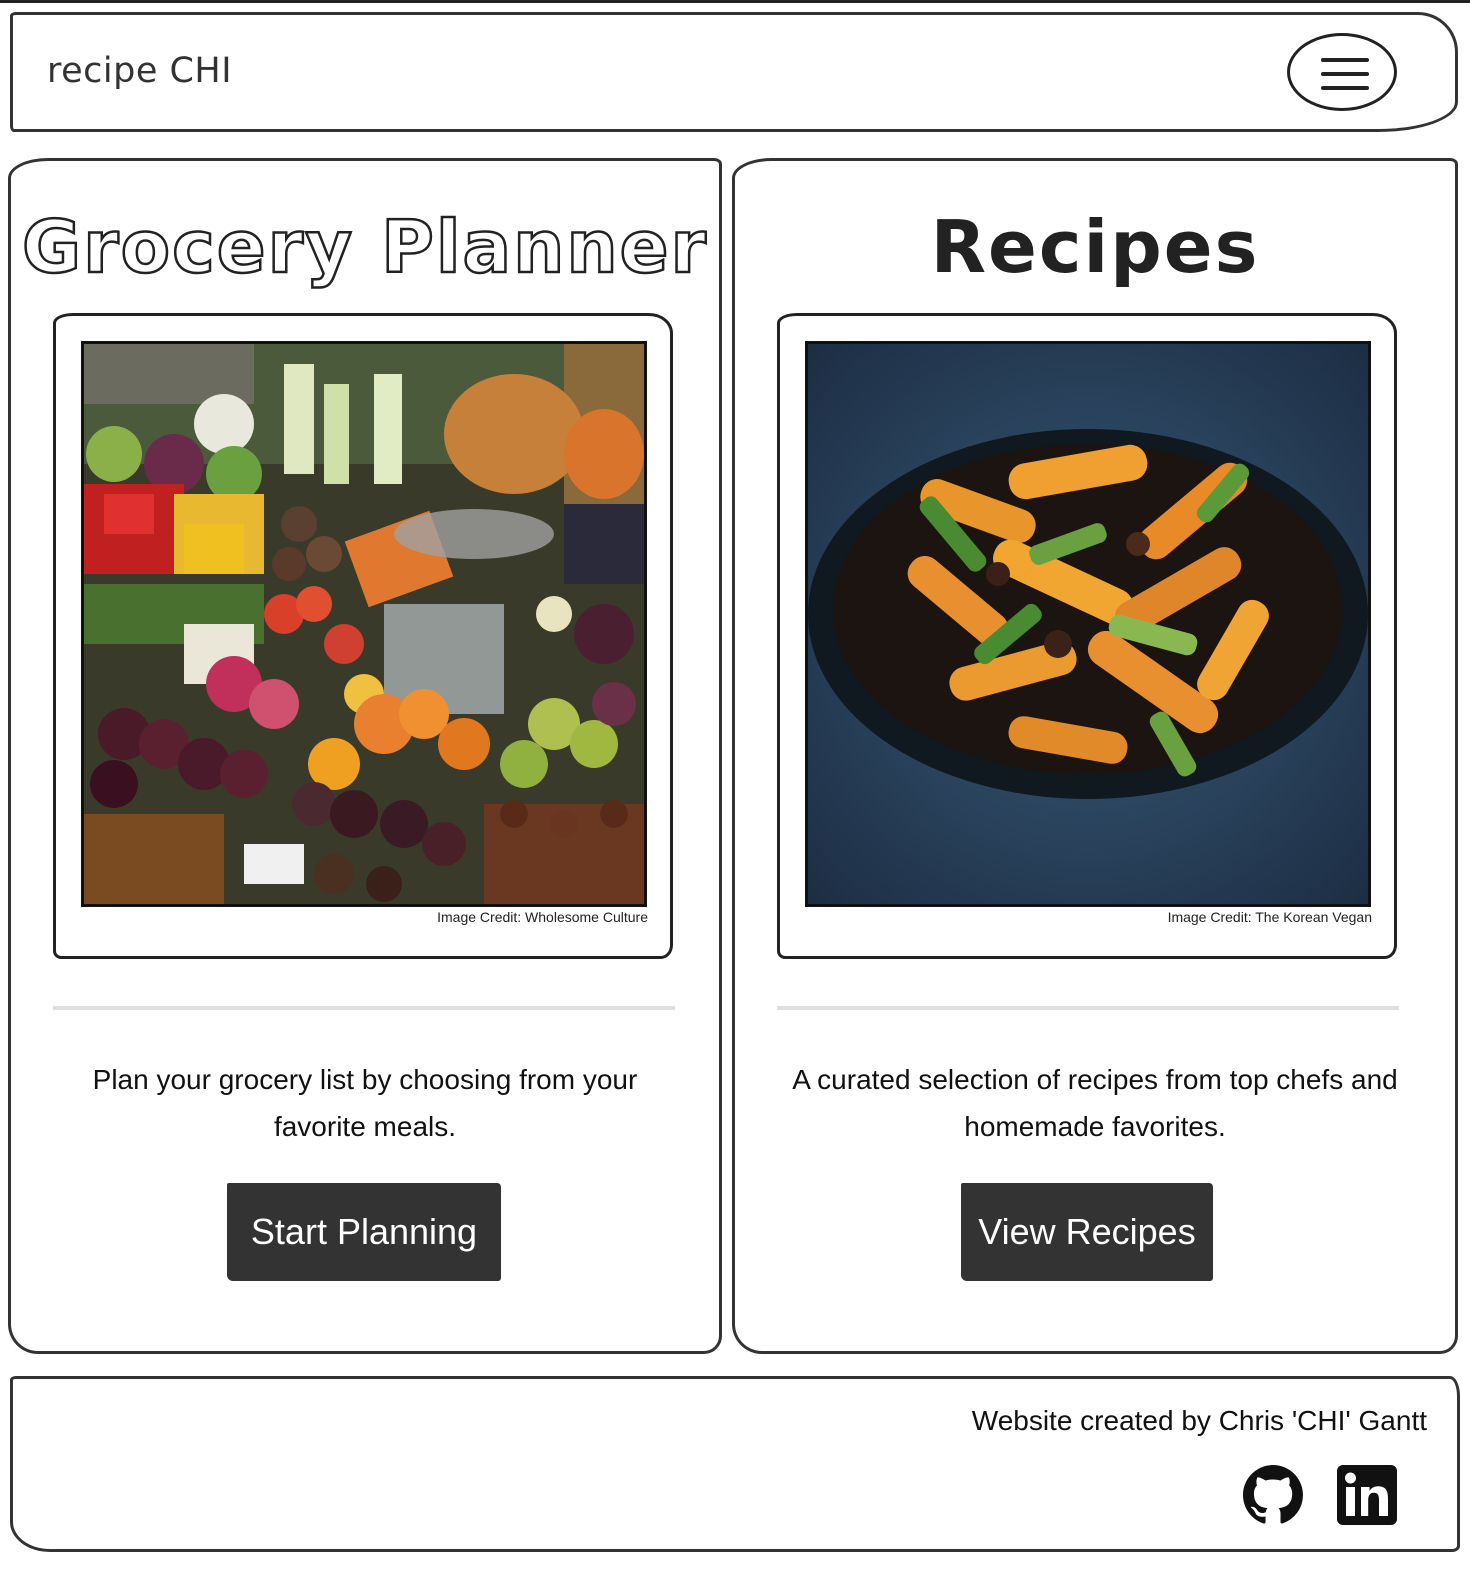  What do you see at coordinates (1342, 72) in the screenshot?
I see `menu-toggle-button` at bounding box center [1342, 72].